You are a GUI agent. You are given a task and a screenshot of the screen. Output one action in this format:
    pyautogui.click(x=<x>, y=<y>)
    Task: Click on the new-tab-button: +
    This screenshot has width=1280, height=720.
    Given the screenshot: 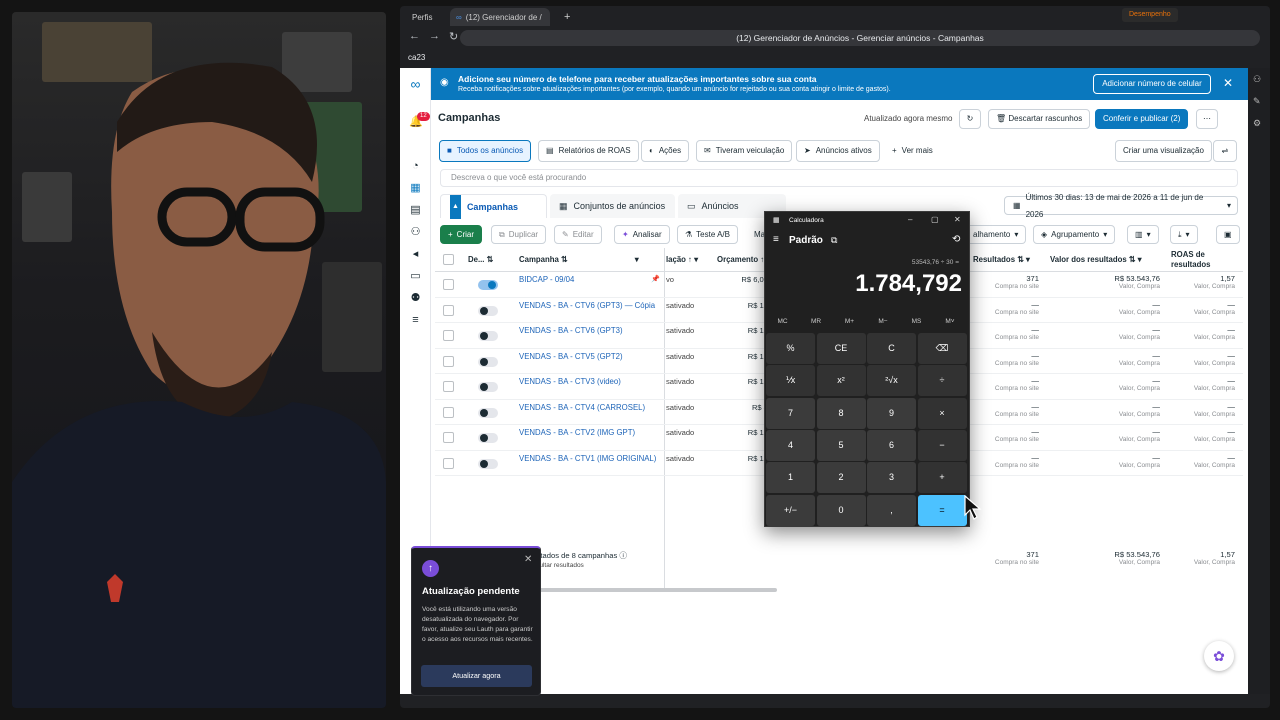 What is the action you would take?
    pyautogui.click(x=567, y=17)
    